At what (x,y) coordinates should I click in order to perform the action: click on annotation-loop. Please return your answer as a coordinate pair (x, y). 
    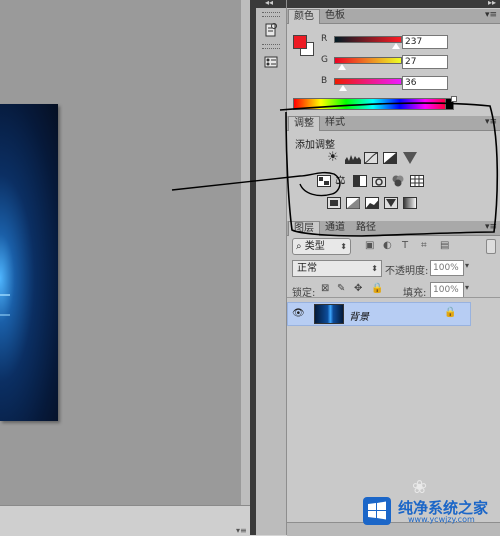
    Looking at the image, I should click on (389, 169).